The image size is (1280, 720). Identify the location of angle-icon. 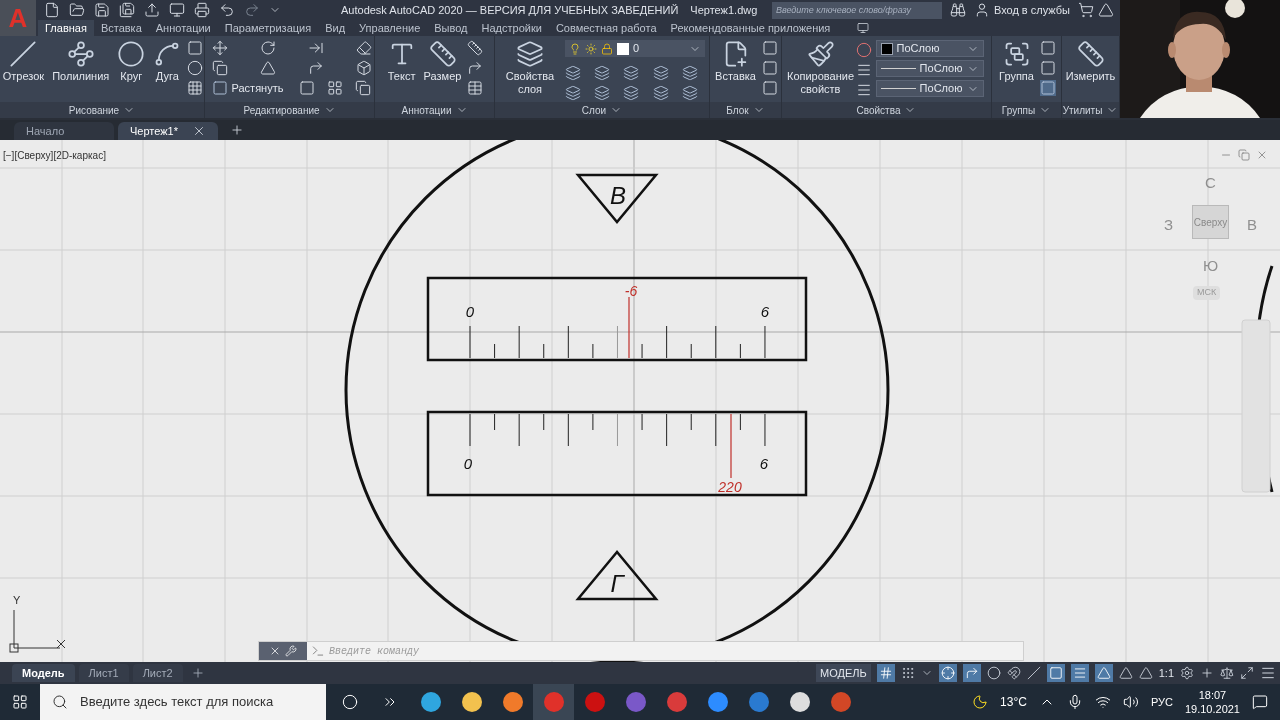
(1033, 673).